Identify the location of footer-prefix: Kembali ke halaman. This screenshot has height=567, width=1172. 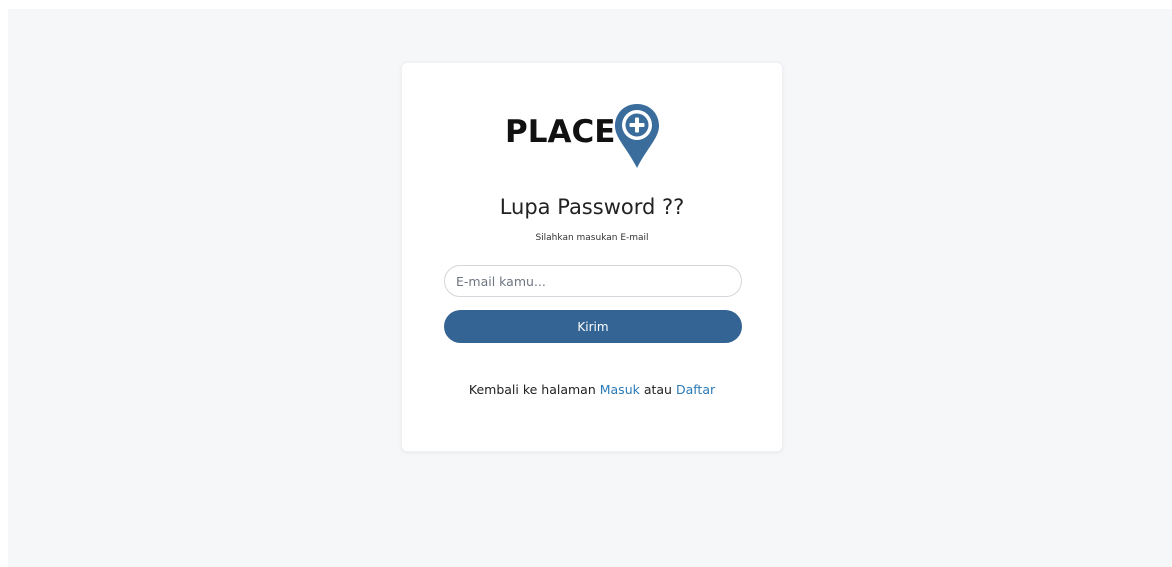
(534, 389).